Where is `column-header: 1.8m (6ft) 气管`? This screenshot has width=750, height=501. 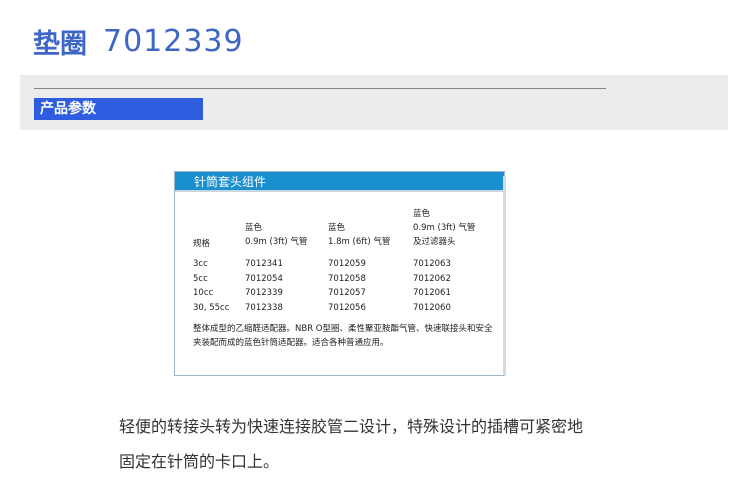
column-header: 1.8m (6ft) 气管 is located at coordinates (359, 242).